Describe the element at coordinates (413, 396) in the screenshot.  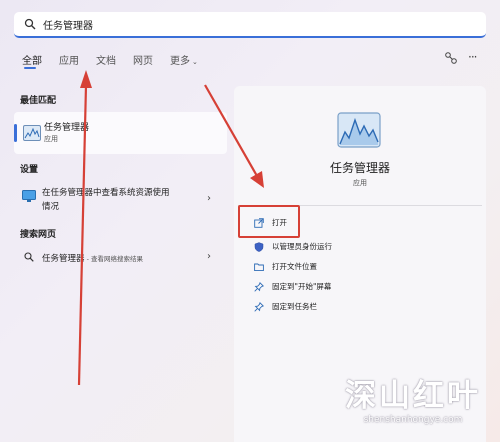
I see `watermark-main: 深山红叶` at that location.